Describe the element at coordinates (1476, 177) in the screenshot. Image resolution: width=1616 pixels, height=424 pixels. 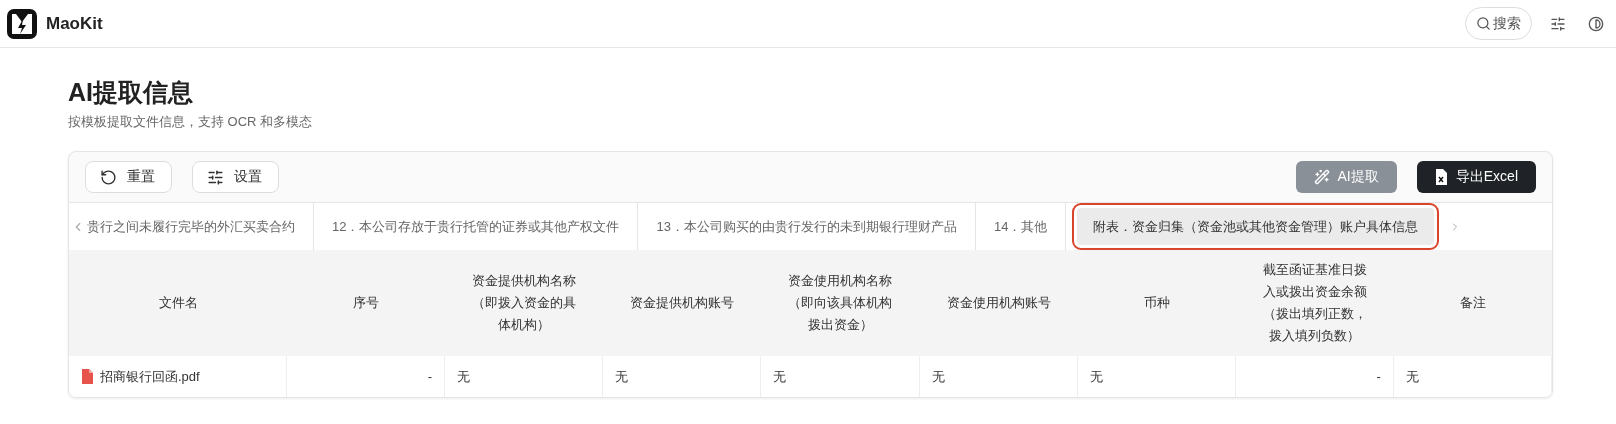
I see `export-button: 导出Excel` at that location.